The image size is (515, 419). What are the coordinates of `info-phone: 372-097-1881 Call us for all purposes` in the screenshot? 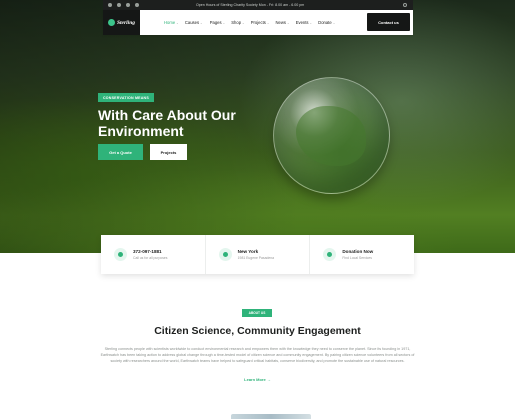 It's located at (153, 254).